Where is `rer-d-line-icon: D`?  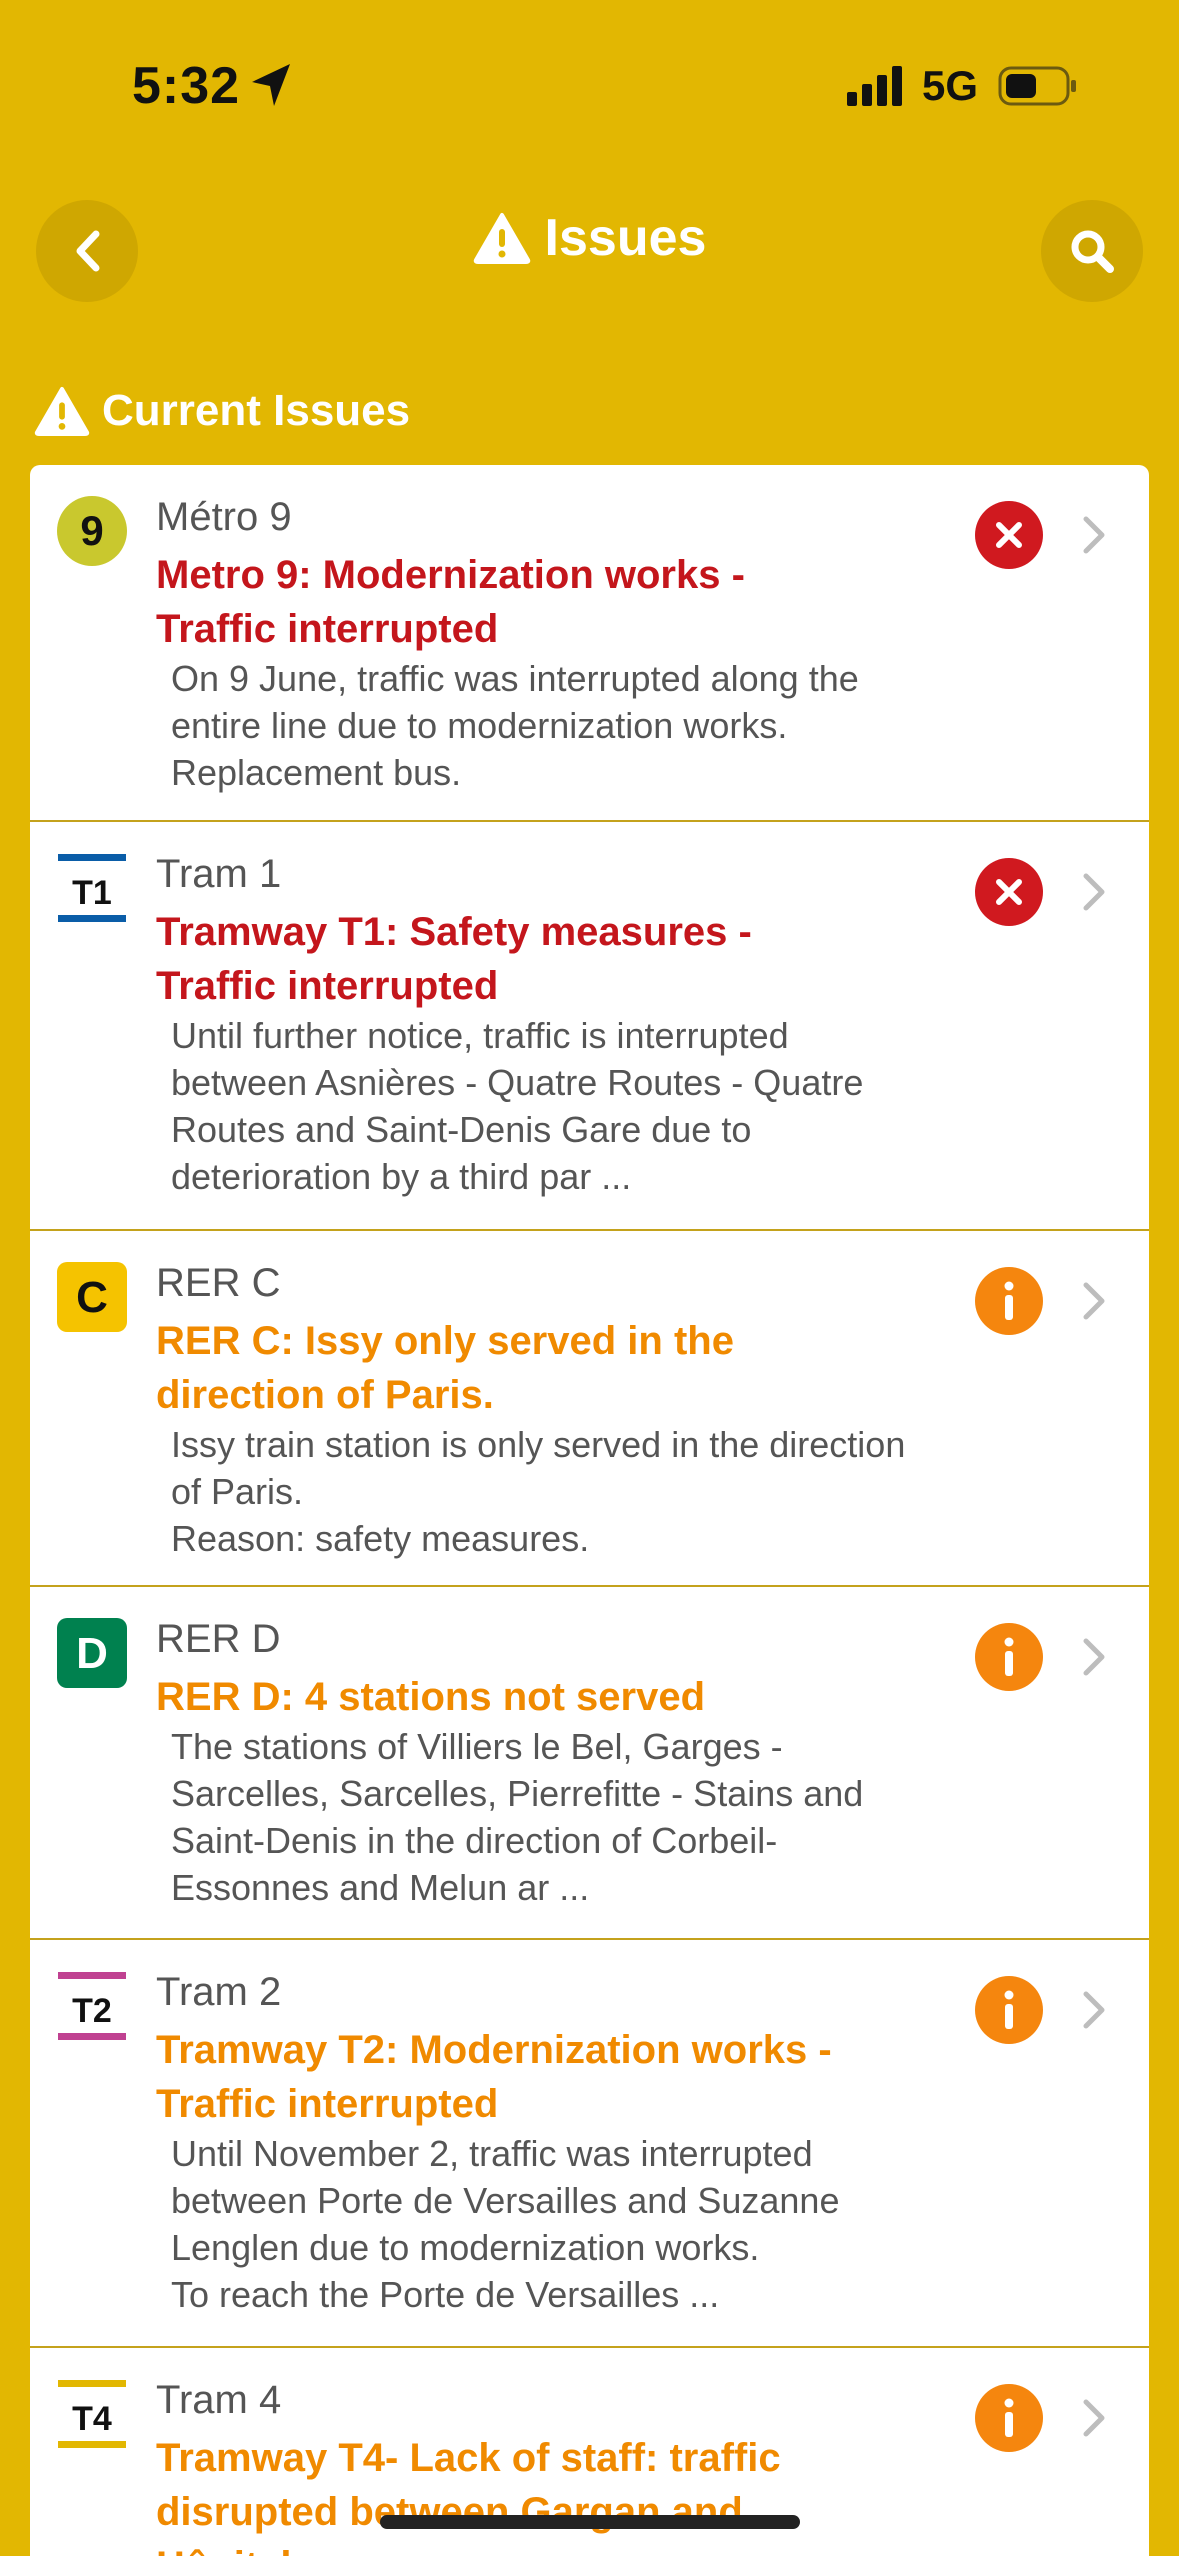
rer-d-line-icon: D is located at coordinates (92, 1653).